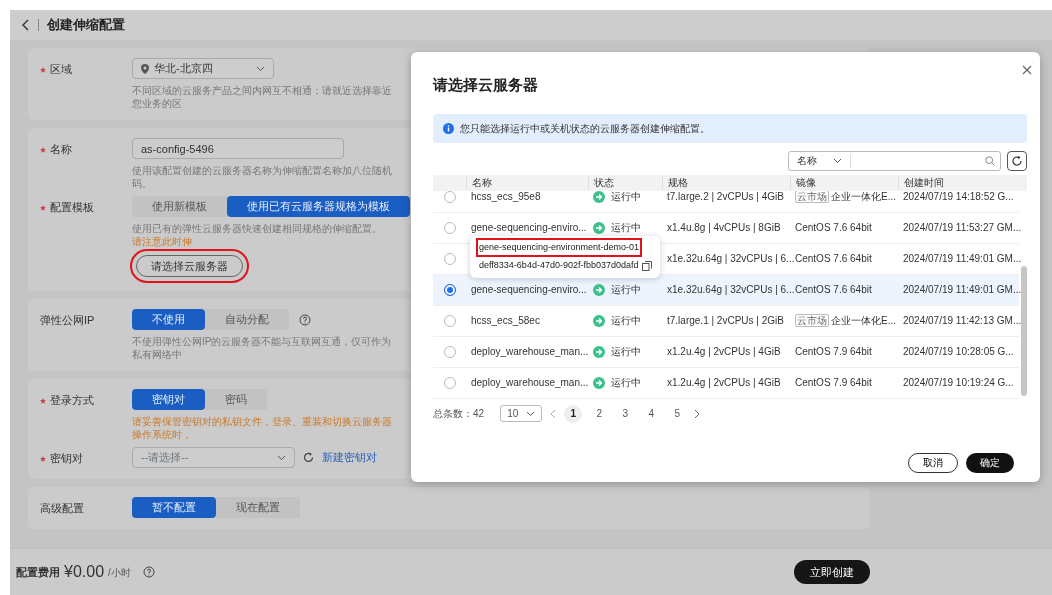 The width and height of the screenshot is (1052, 595). What do you see at coordinates (725, 196) in the screenshot?
I see `spec-text: t7.large.2 | 2vCPUs | 4GiB` at bounding box center [725, 196].